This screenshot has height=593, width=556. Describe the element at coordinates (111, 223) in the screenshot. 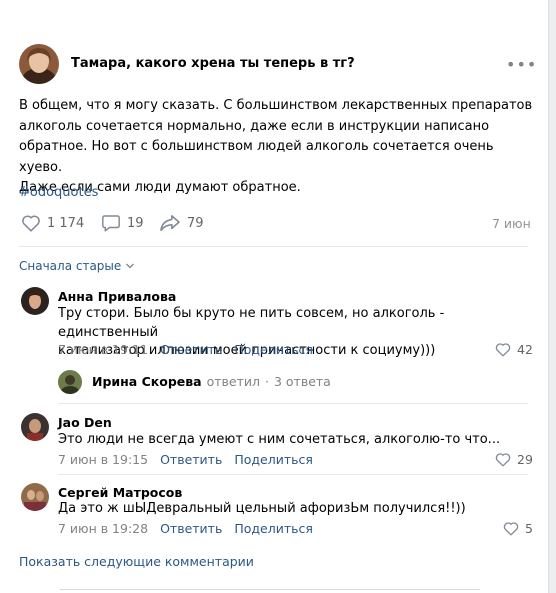

I see `comment-icon` at that location.